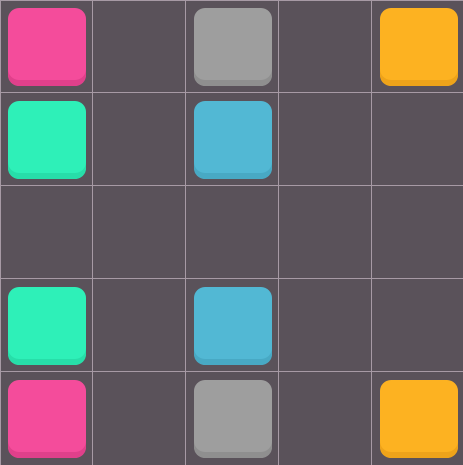 This screenshot has width=463, height=465. I want to click on board-cell-r3-c3, so click(232, 232).